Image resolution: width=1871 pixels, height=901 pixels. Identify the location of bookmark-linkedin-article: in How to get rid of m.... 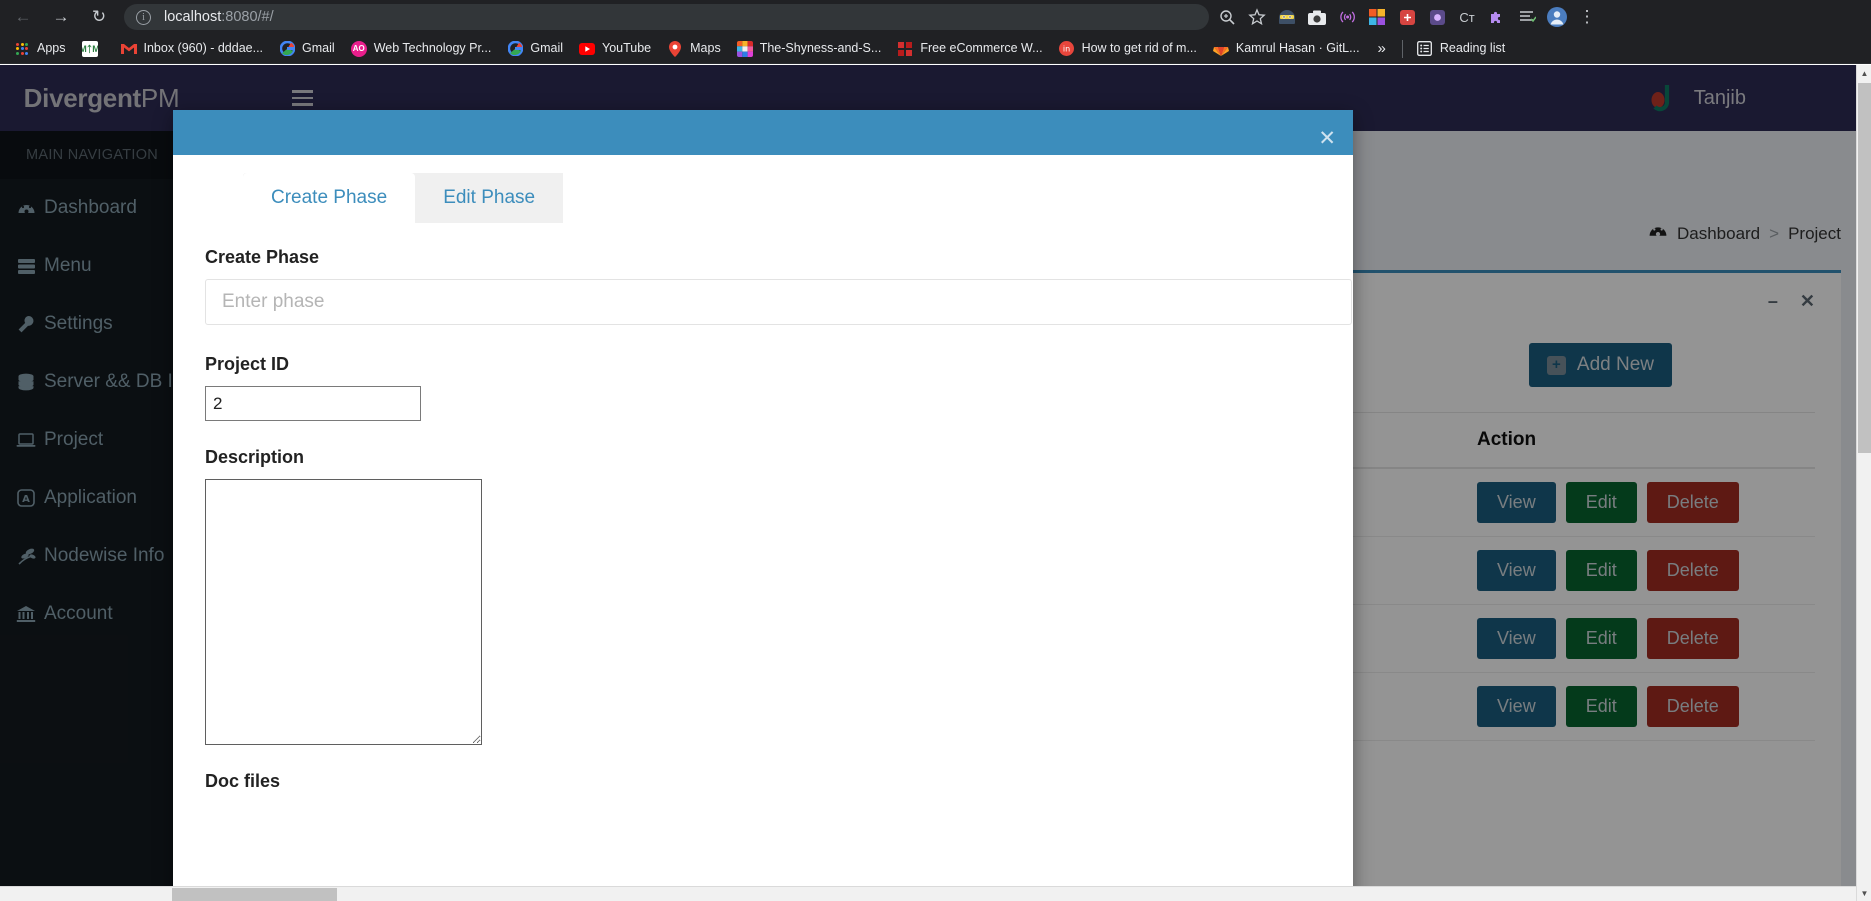
(1128, 49).